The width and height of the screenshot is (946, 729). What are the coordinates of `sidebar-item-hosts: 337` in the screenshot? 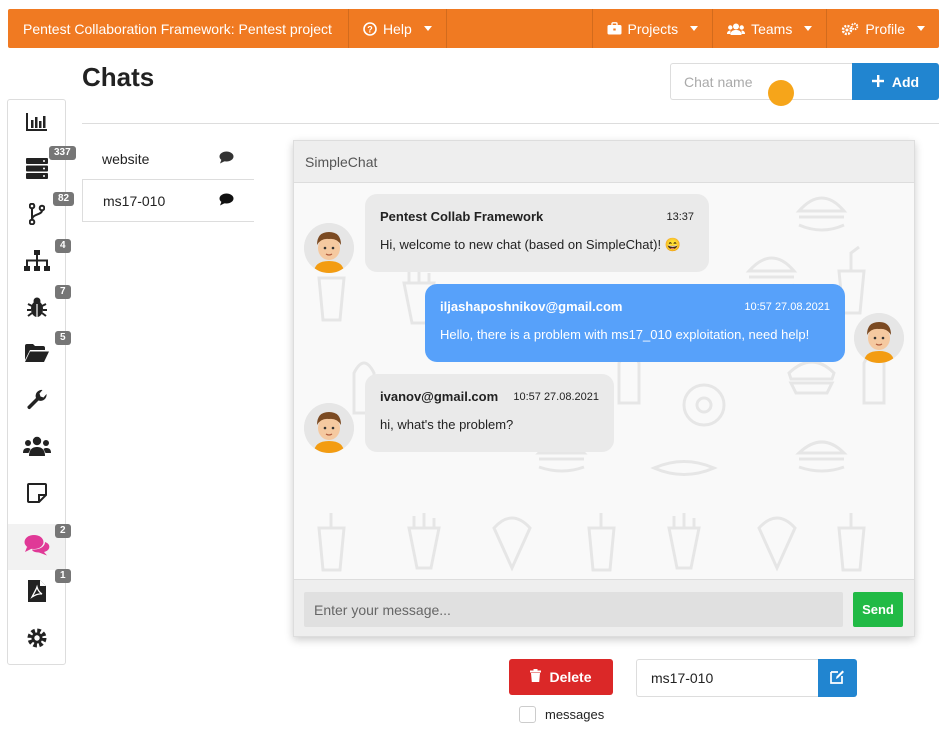 It's located at (42, 169).